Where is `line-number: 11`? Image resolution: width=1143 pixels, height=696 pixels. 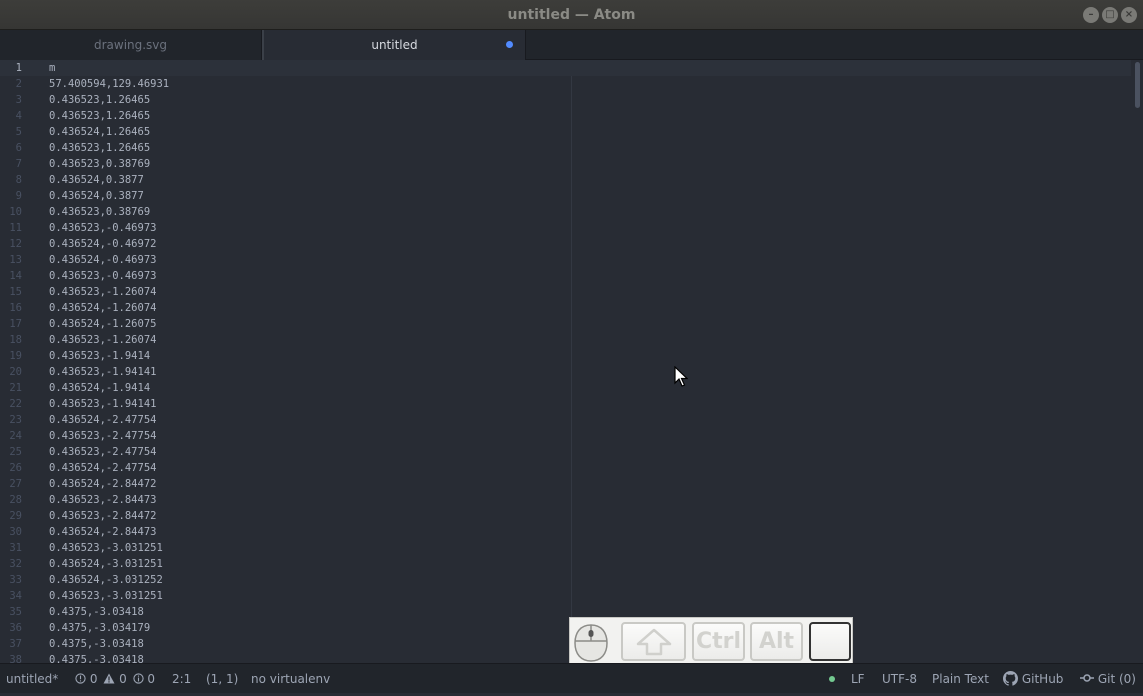
line-number: 11 is located at coordinates (11, 228).